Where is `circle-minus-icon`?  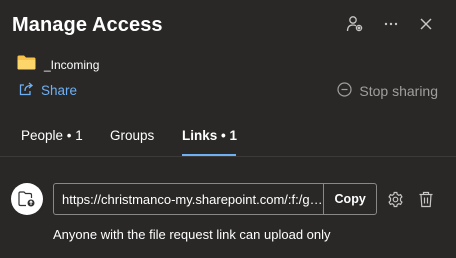 circle-minus-icon is located at coordinates (344, 91).